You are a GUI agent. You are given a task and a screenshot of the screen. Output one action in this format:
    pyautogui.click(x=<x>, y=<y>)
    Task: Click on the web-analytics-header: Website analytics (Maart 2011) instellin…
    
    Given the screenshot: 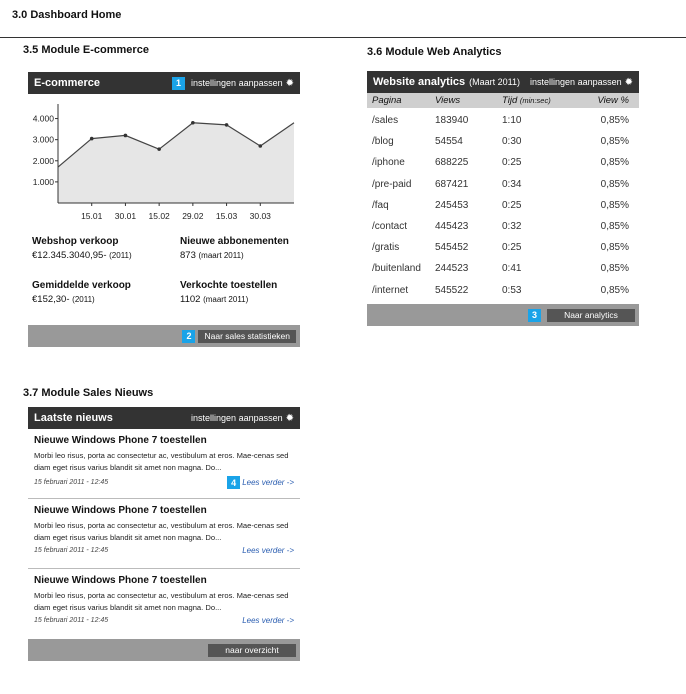 What is the action you would take?
    pyautogui.click(x=503, y=82)
    